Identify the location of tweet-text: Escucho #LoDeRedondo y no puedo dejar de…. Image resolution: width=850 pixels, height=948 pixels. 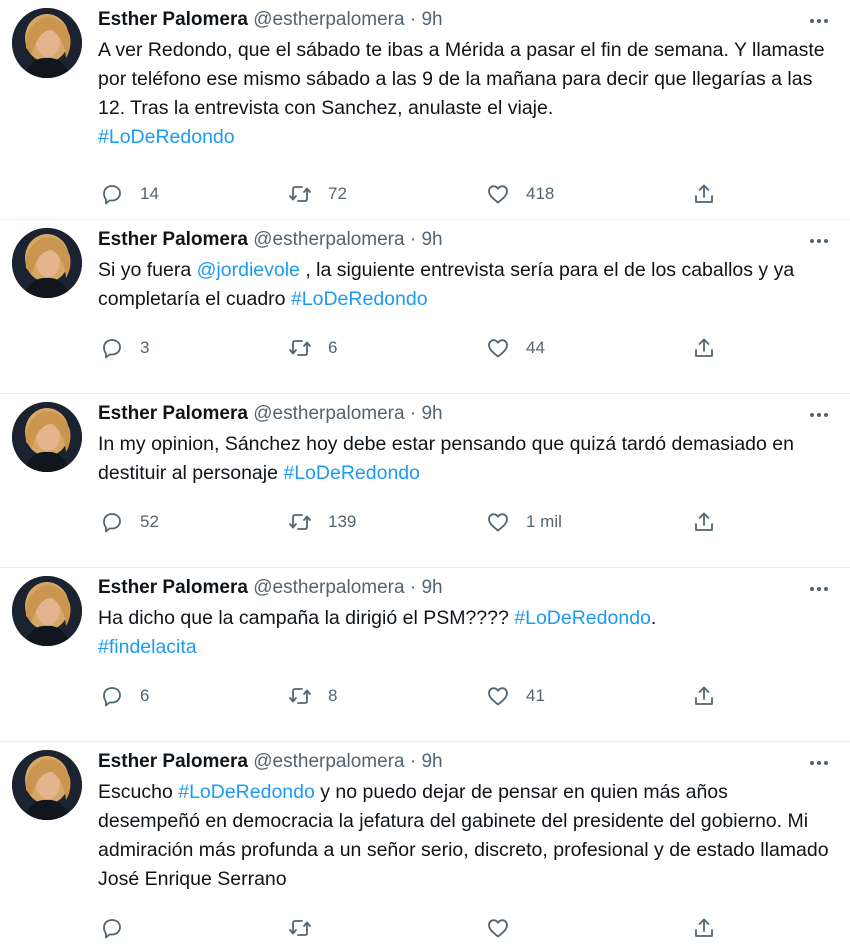
(466, 836).